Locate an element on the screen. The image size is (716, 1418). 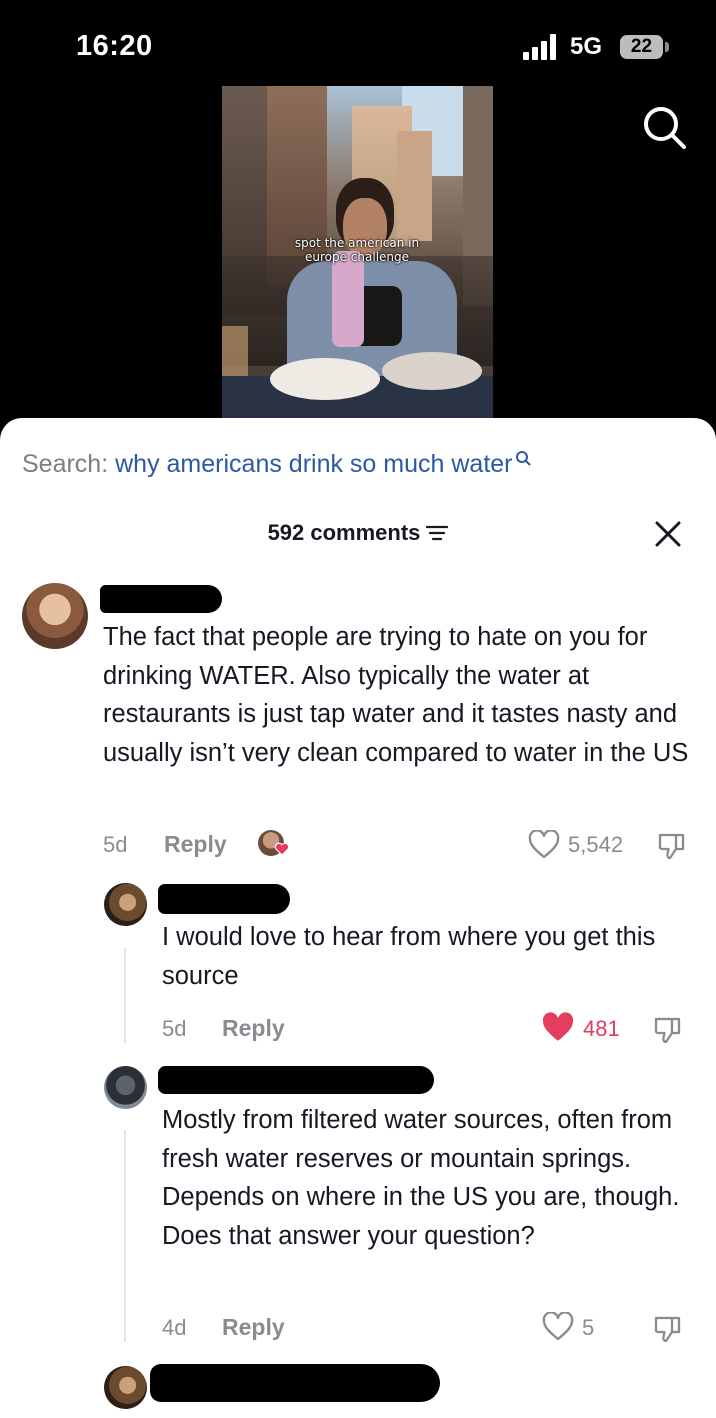
comment-age: 4d is located at coordinates (174, 1327).